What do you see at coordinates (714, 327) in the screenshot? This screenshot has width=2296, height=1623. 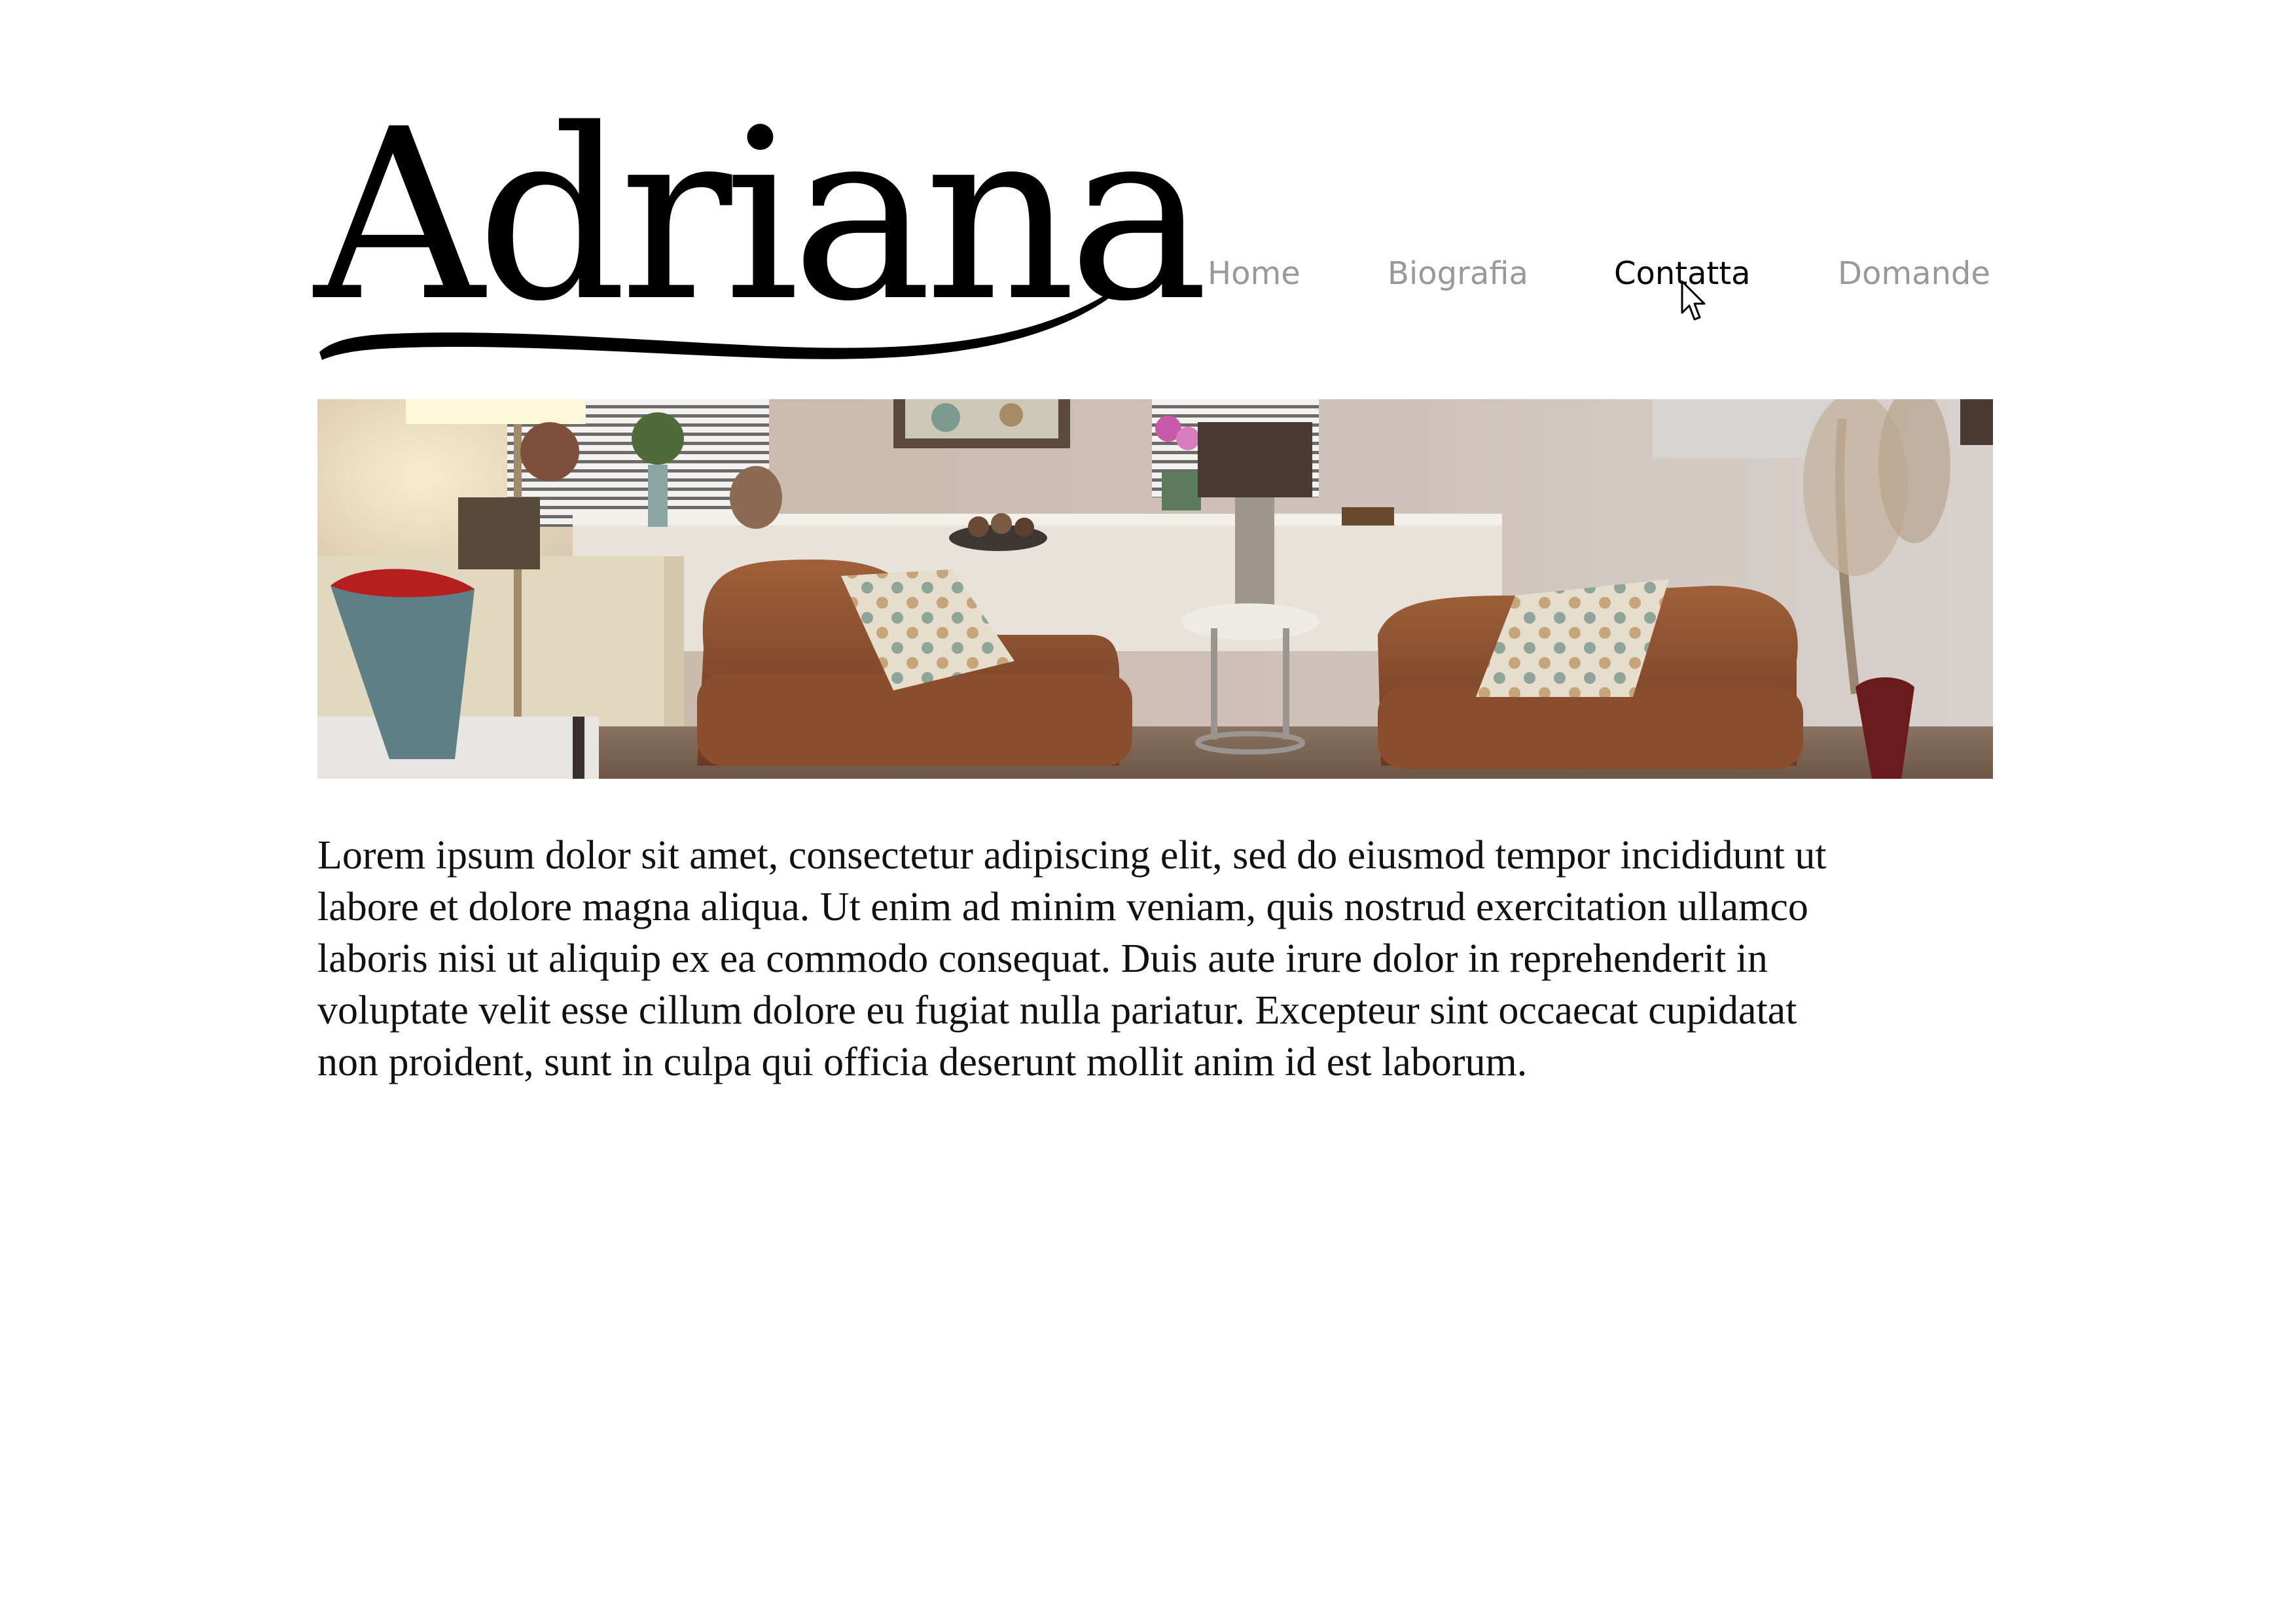 I see `logo-swash` at bounding box center [714, 327].